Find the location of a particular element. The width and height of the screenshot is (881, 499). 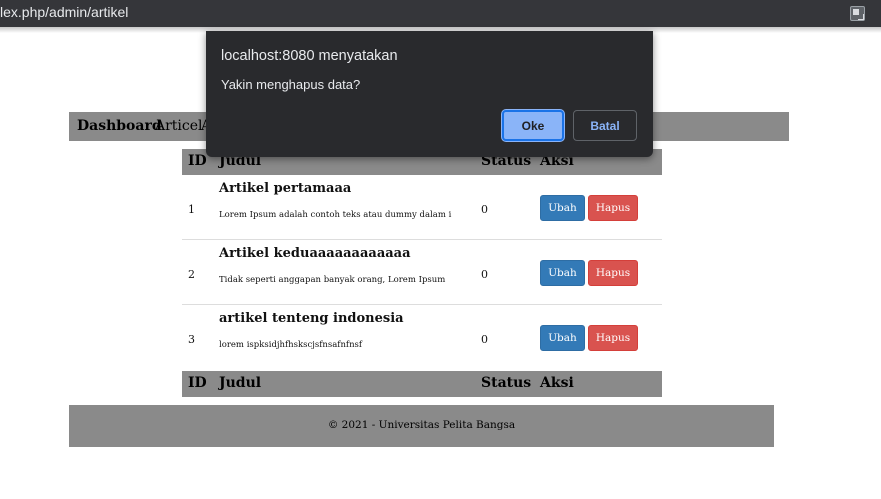

ok-button: Oke is located at coordinates (533, 125).